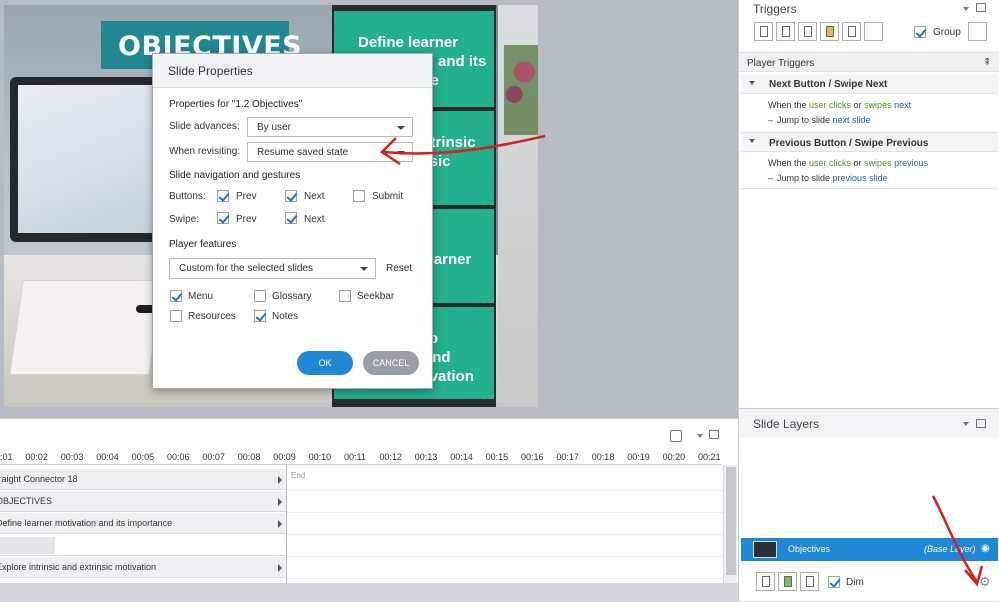  What do you see at coordinates (314, 196) in the screenshot?
I see `buttons-next-label: Next` at bounding box center [314, 196].